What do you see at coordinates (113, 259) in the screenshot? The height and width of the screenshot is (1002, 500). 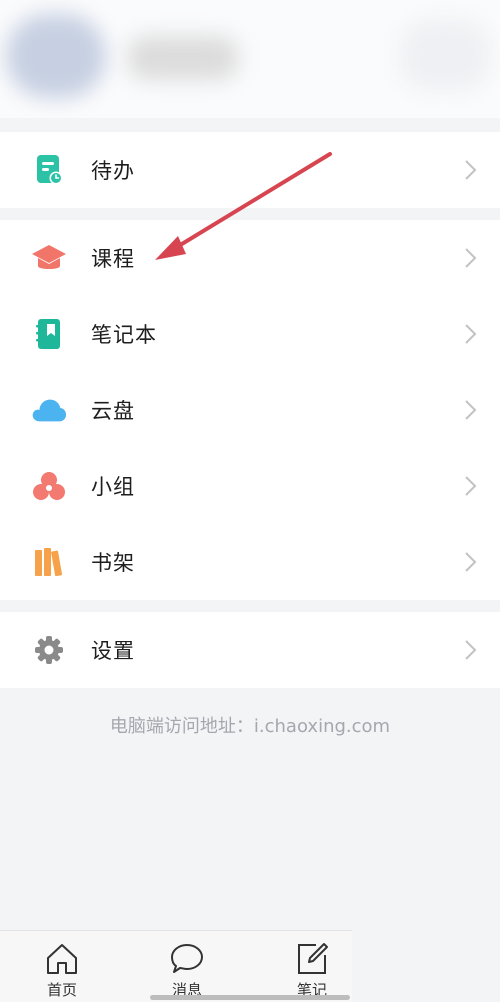 I see `menu-item-label: 课程` at bounding box center [113, 259].